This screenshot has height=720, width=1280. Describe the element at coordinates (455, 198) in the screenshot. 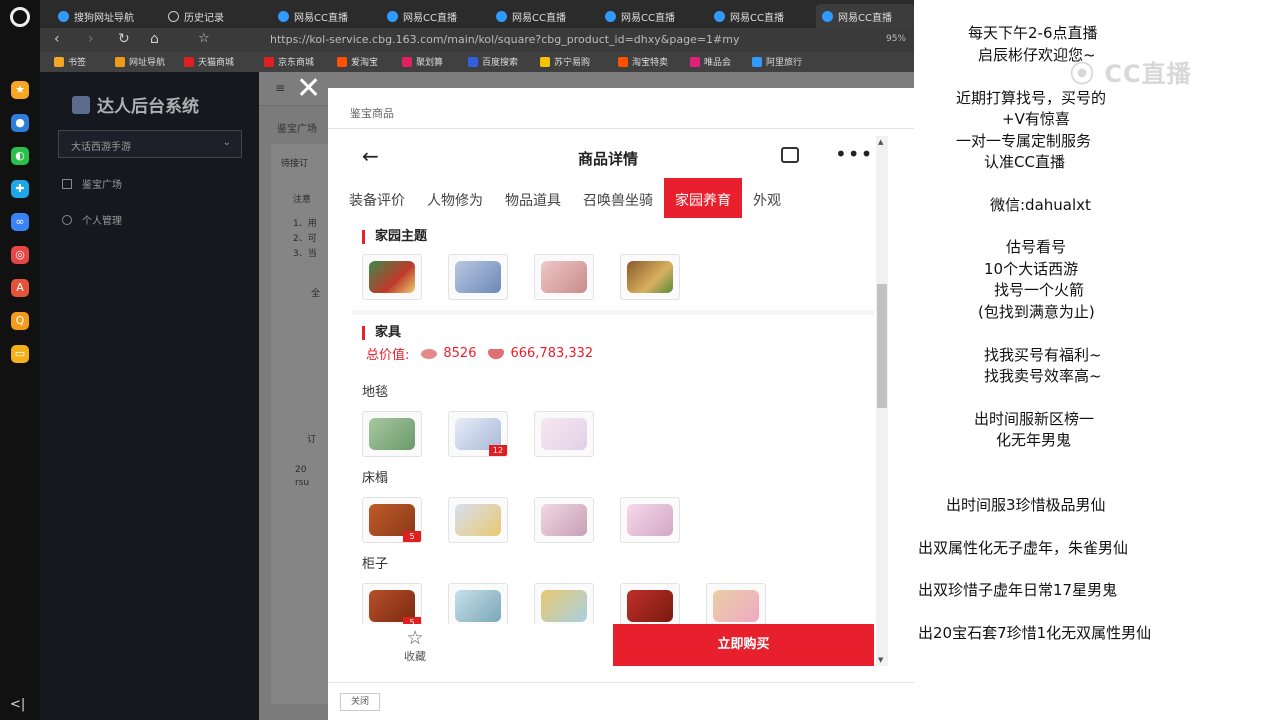

I see `tab-cultivation: 人物修为` at that location.